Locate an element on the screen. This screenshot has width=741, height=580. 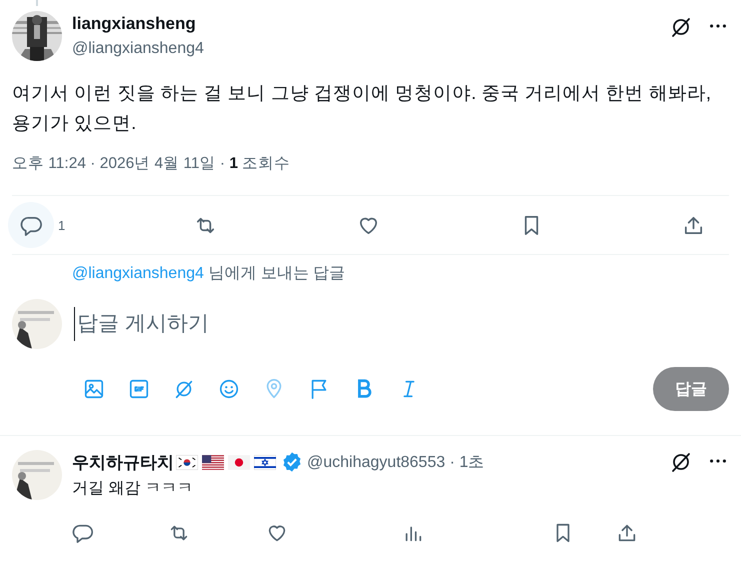
smiley-icon is located at coordinates (229, 389).